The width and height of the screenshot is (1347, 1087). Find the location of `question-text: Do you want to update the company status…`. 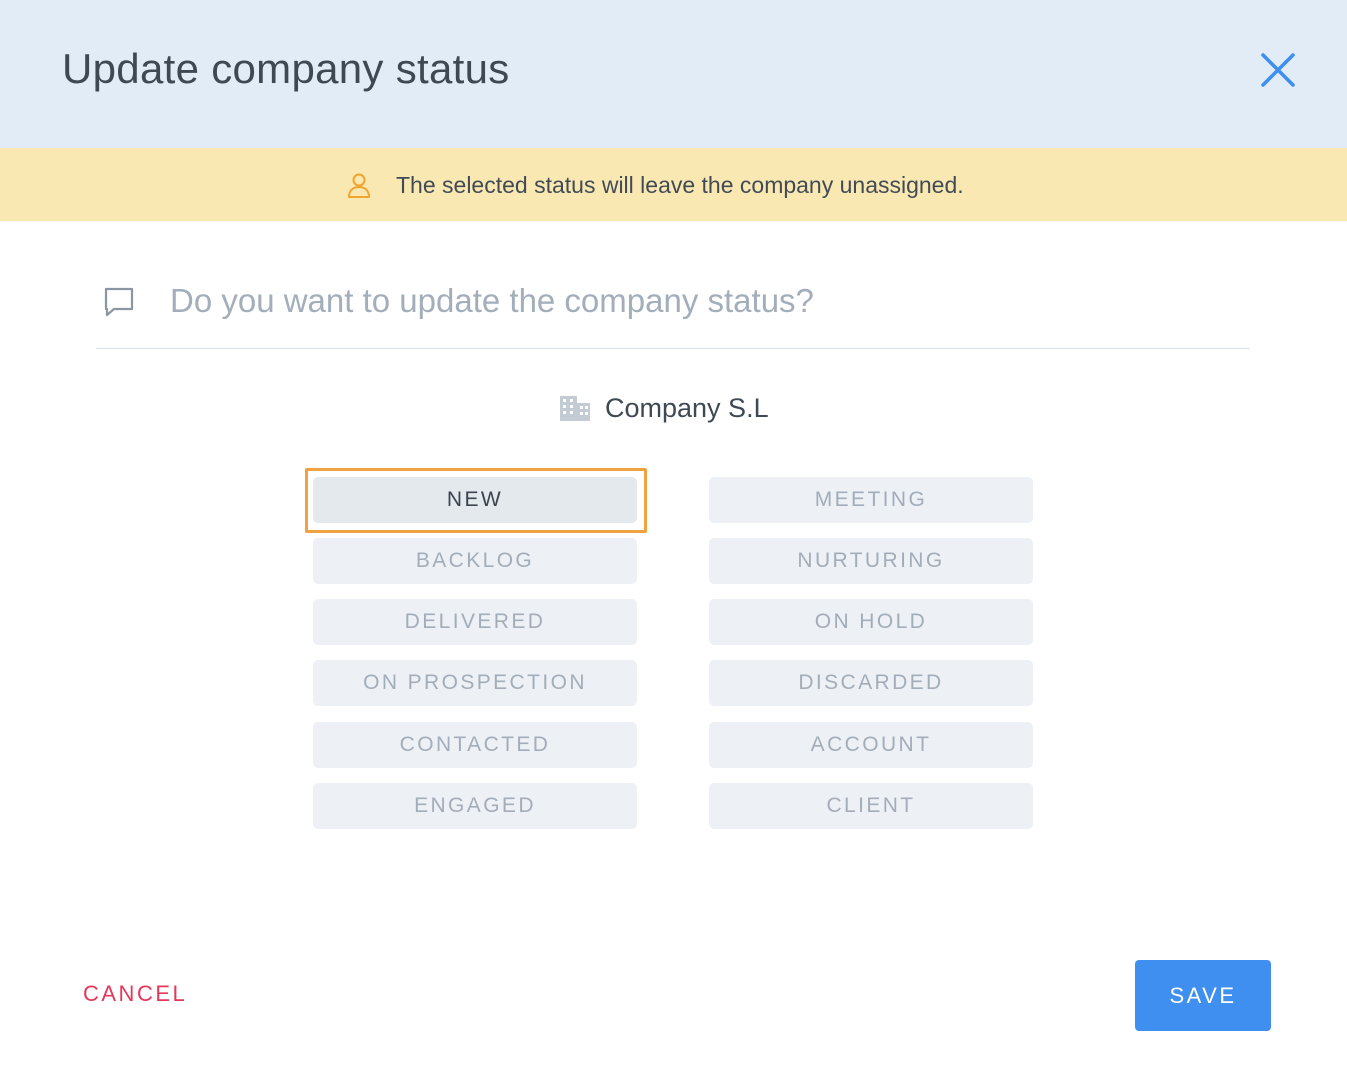

question-text: Do you want to update the company status… is located at coordinates (492, 300).